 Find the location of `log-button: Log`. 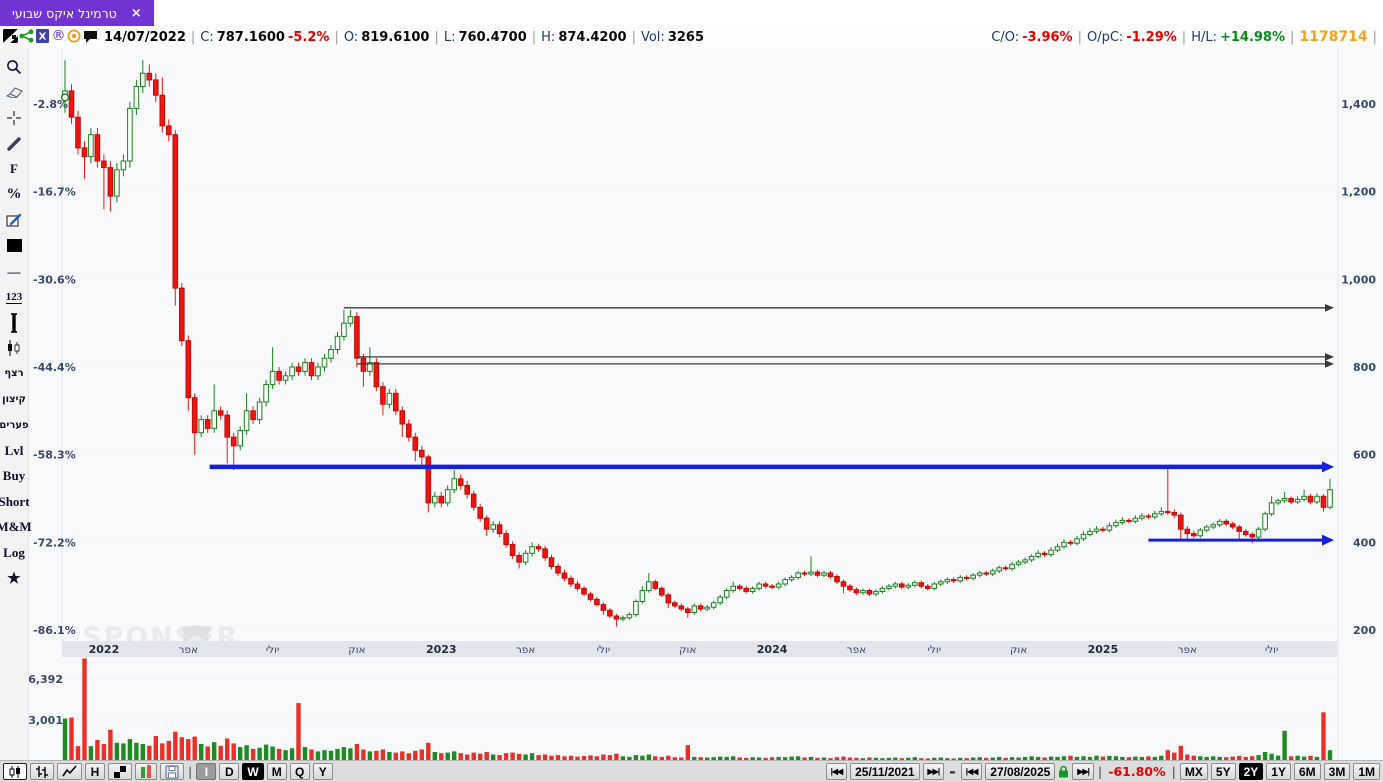

log-button: Log is located at coordinates (14, 553).